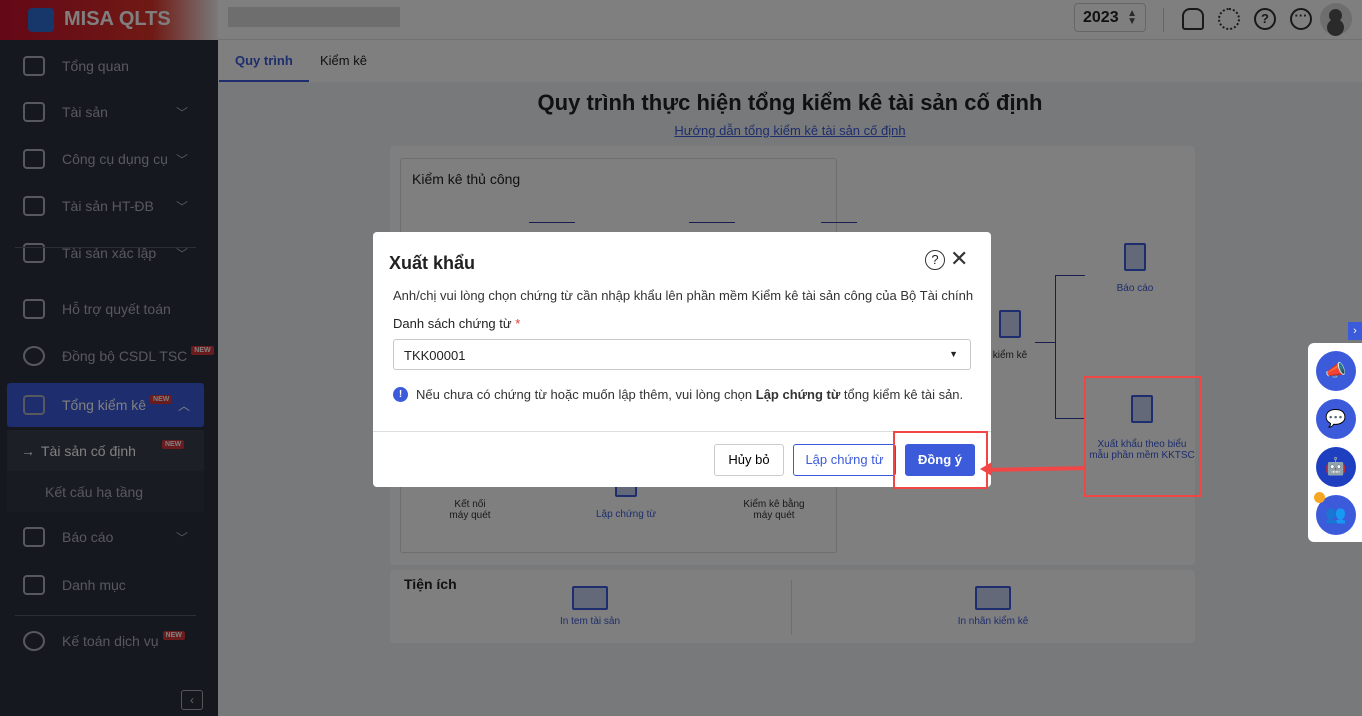 This screenshot has height=716, width=1362. I want to click on highlight-box-confirm, so click(940, 460).